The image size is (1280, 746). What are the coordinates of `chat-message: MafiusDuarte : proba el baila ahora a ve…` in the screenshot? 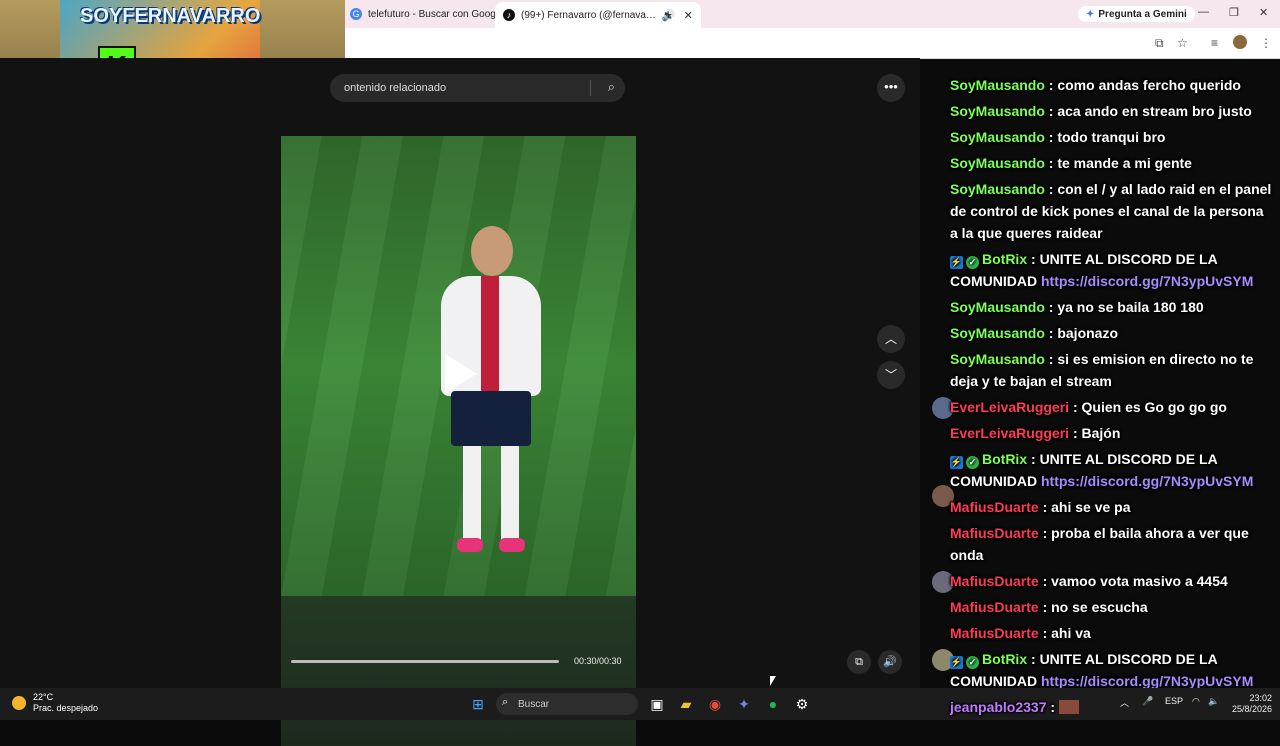 It's located at (1099, 544).